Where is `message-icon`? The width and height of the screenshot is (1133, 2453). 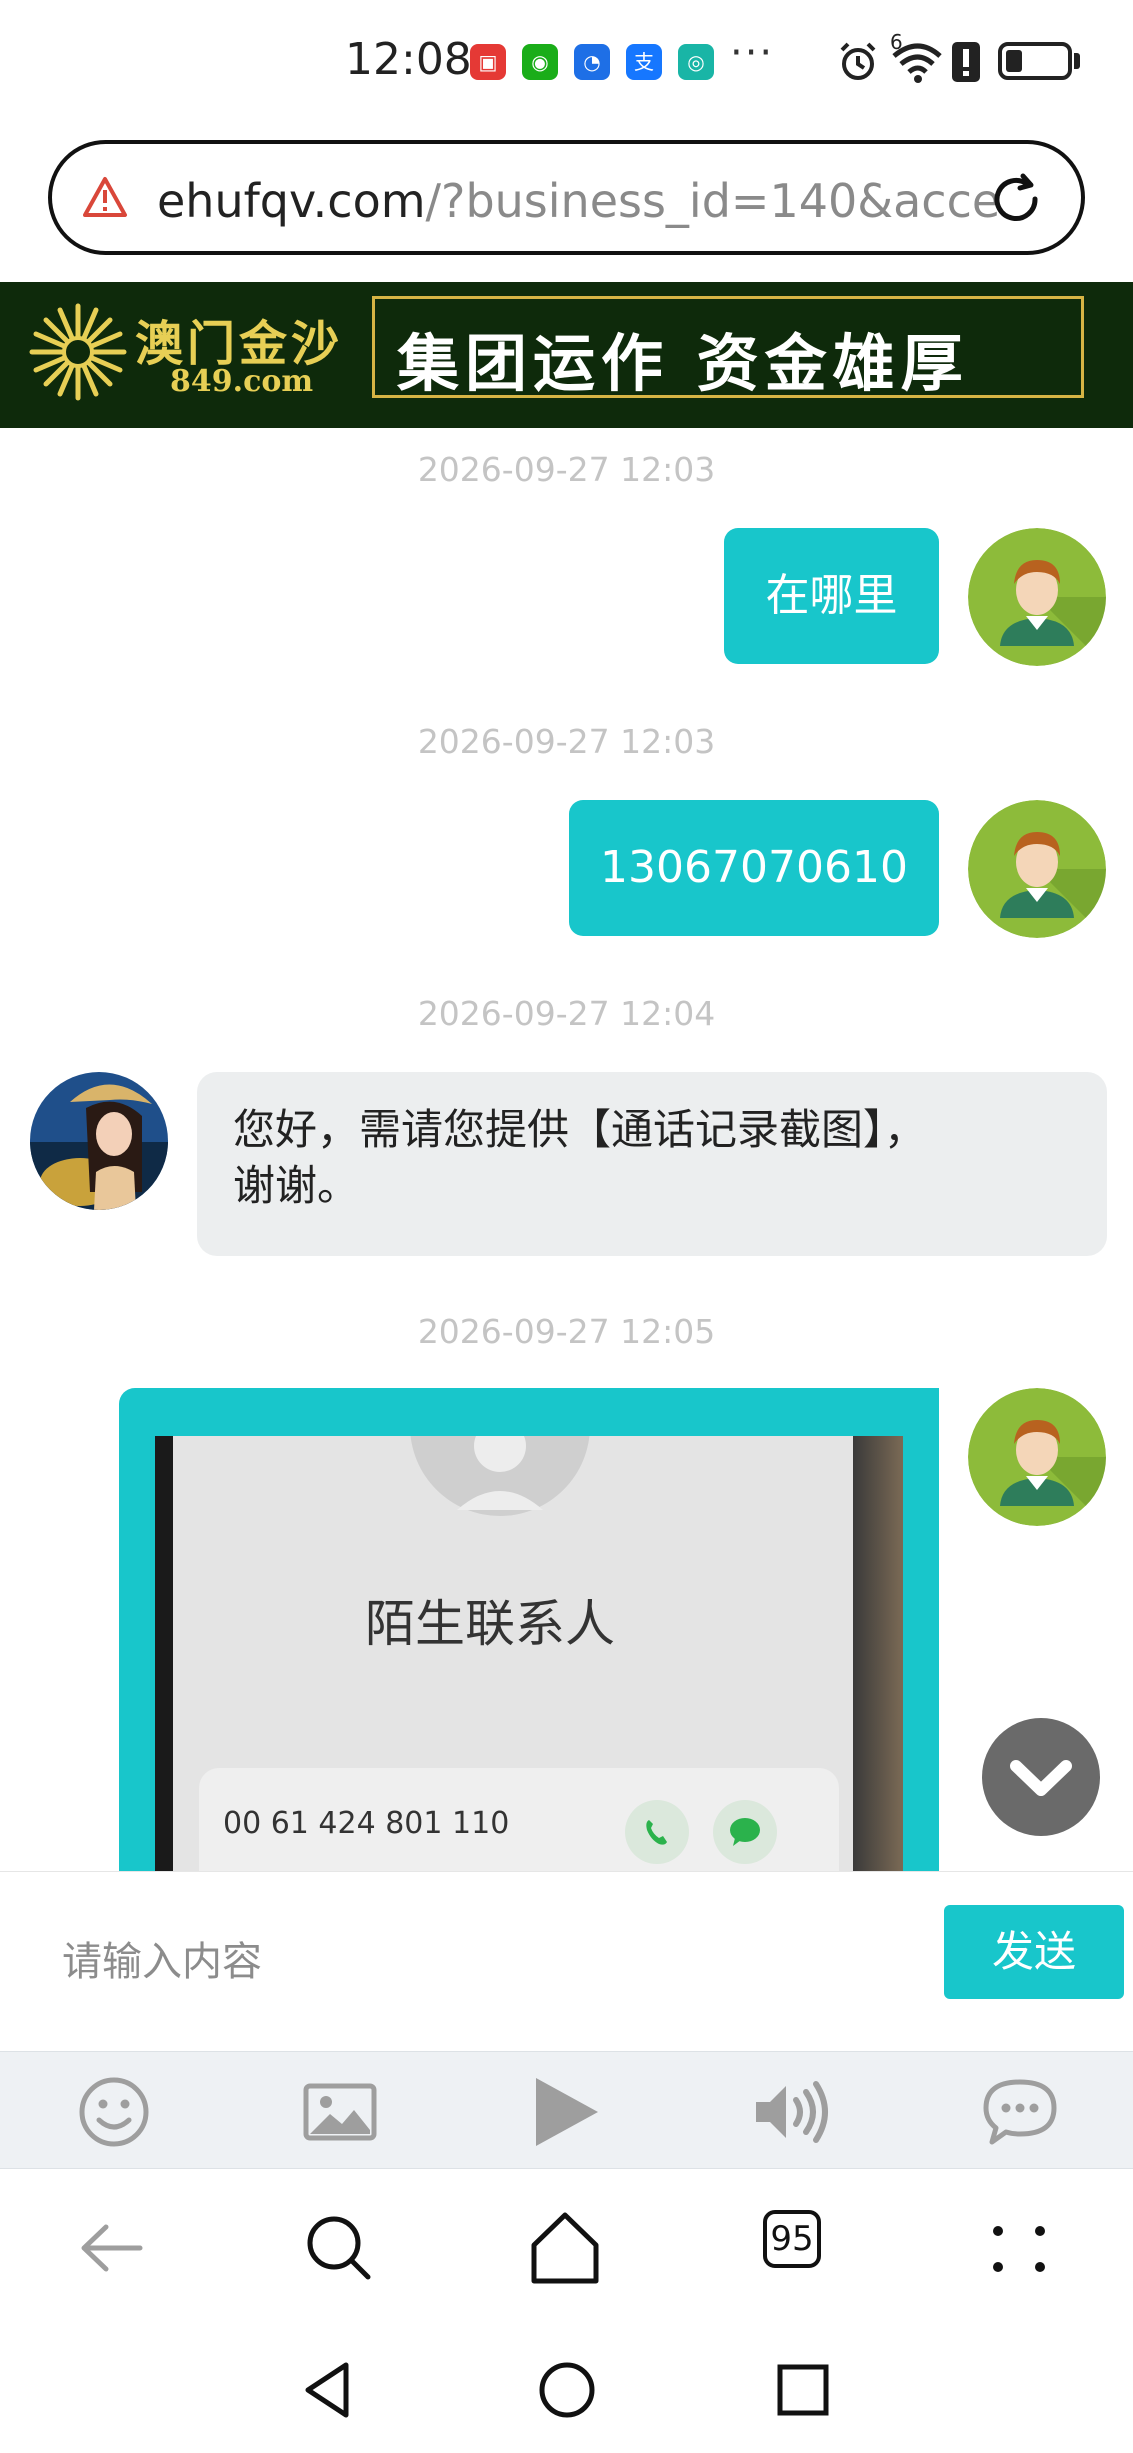
message-icon is located at coordinates (745, 1832).